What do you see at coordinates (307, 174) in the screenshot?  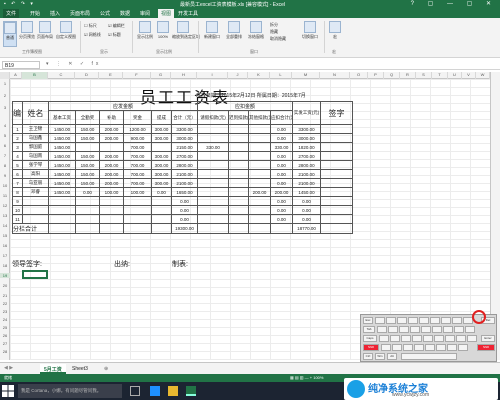 I see `cell-net: 2100.00` at bounding box center [307, 174].